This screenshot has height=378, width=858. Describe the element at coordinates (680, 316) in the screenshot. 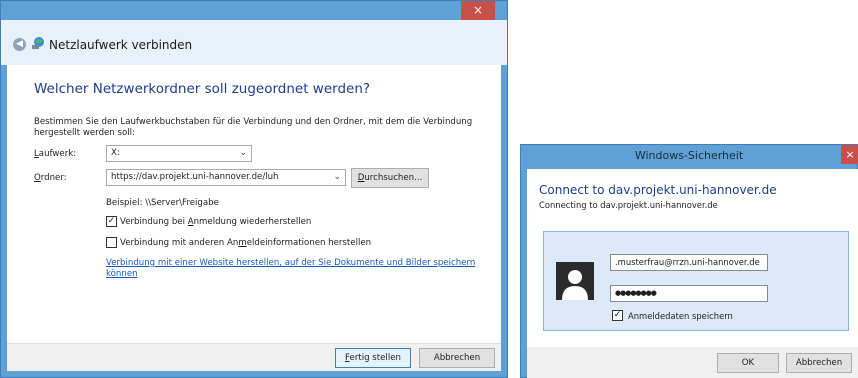

I see `save-credentials-label: Anmeldedaten speichern` at that location.